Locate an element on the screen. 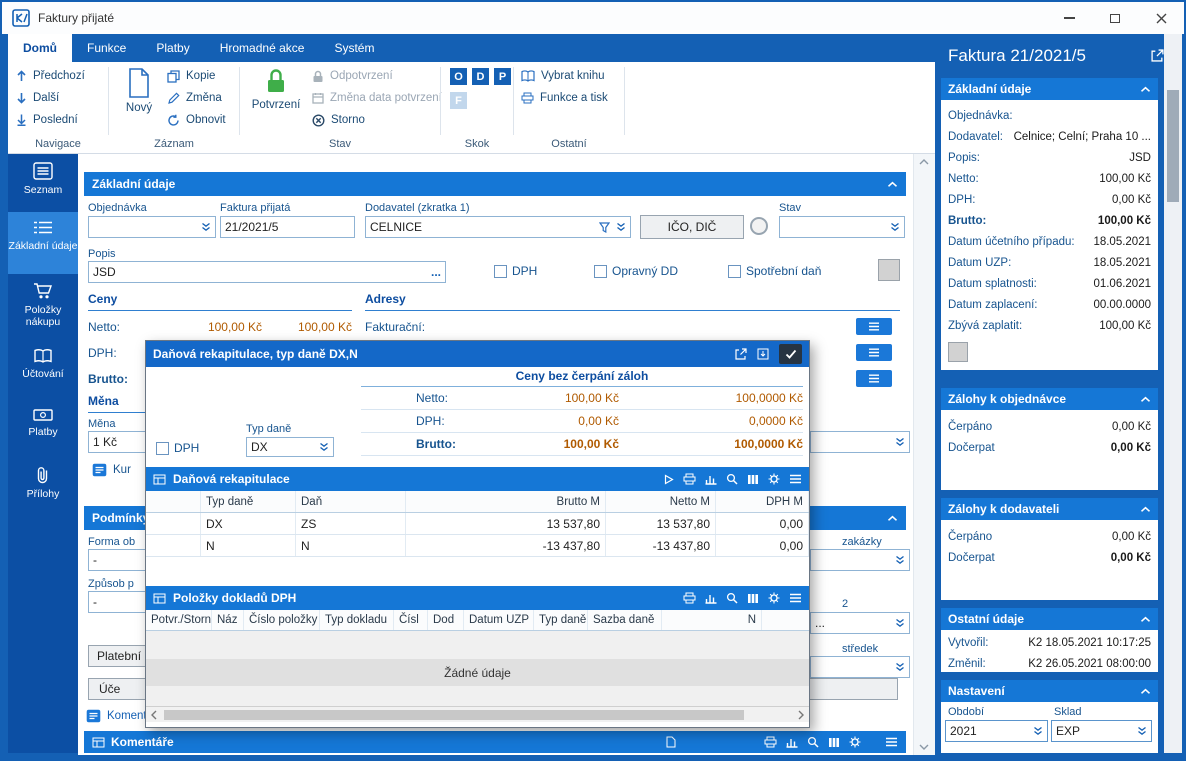 This screenshot has width=1186, height=761. dph-checkbox: DPH is located at coordinates (515, 271).